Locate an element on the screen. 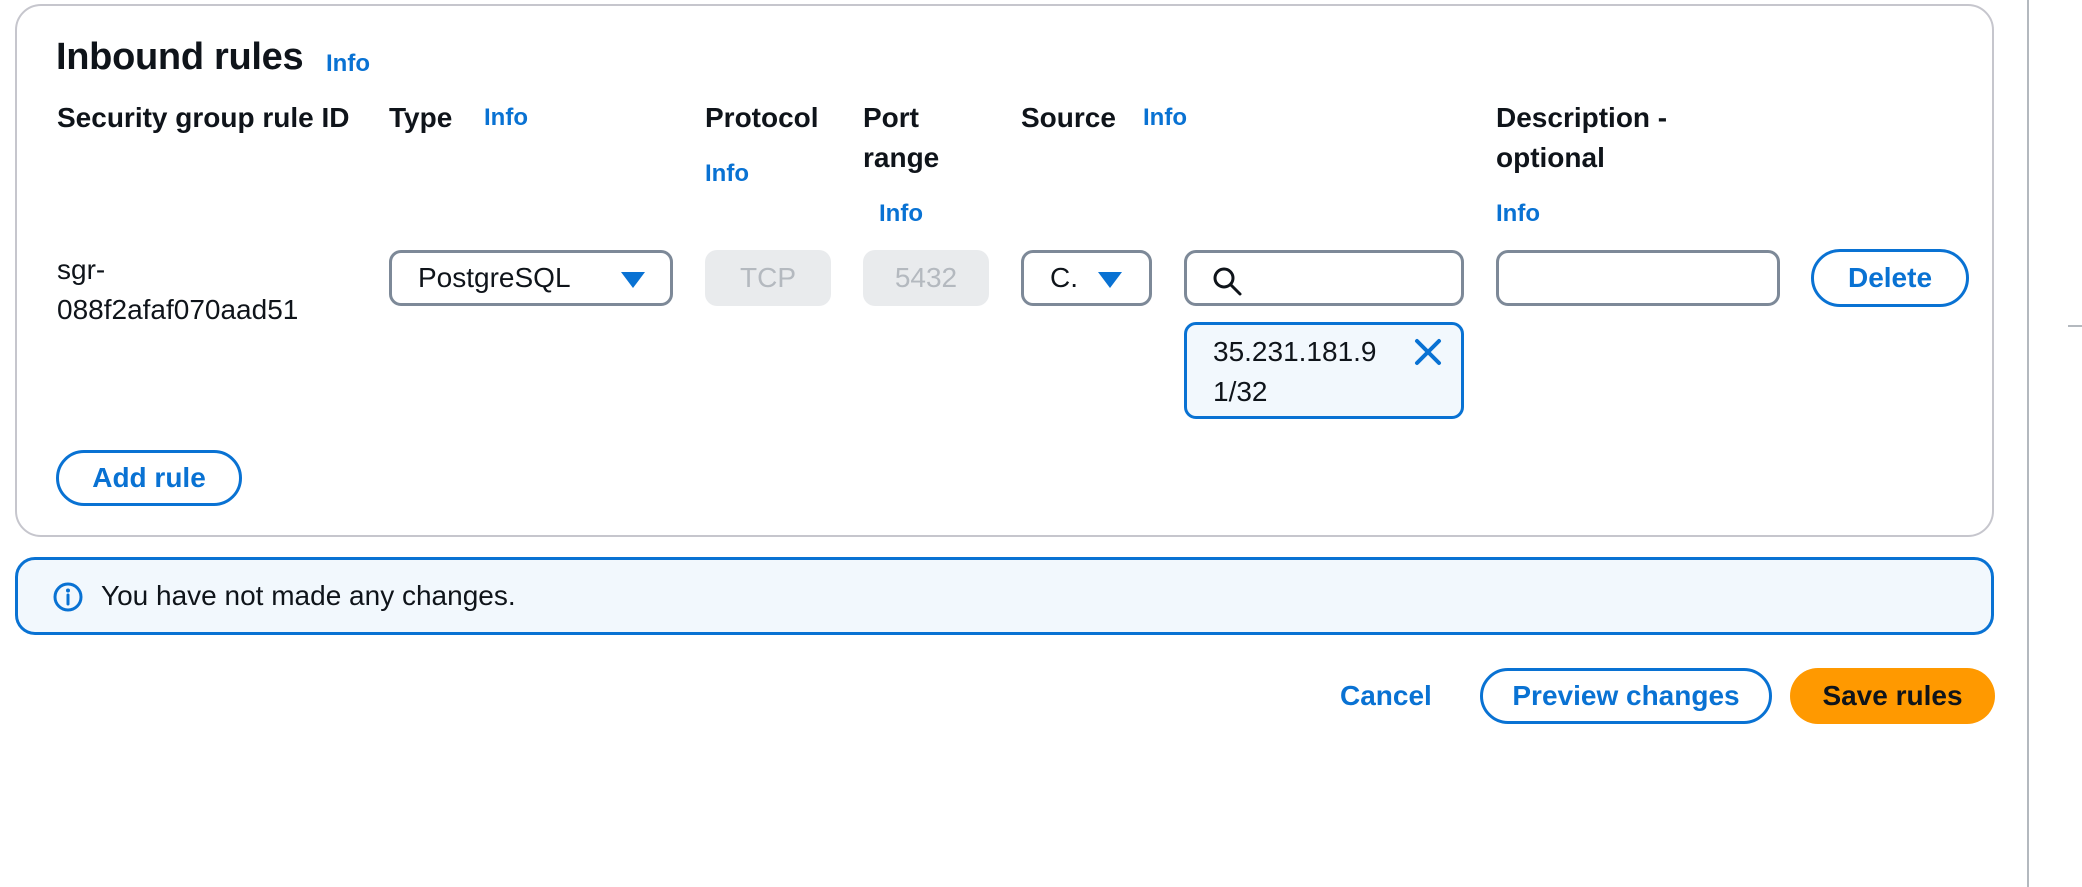 The image size is (2082, 887). source-token-line1: 35.231.181.9 is located at coordinates (1295, 351).